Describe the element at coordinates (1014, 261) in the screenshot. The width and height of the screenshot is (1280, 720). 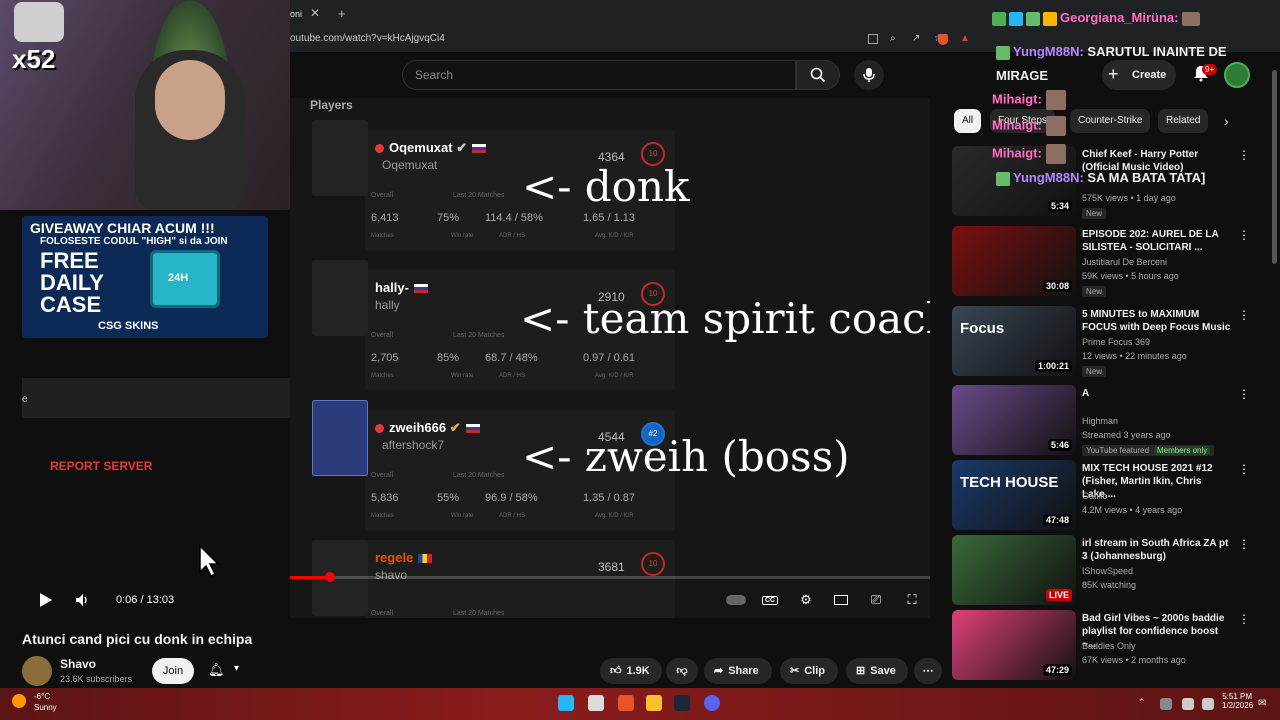
I see `video-thumbnail: 30:08` at that location.